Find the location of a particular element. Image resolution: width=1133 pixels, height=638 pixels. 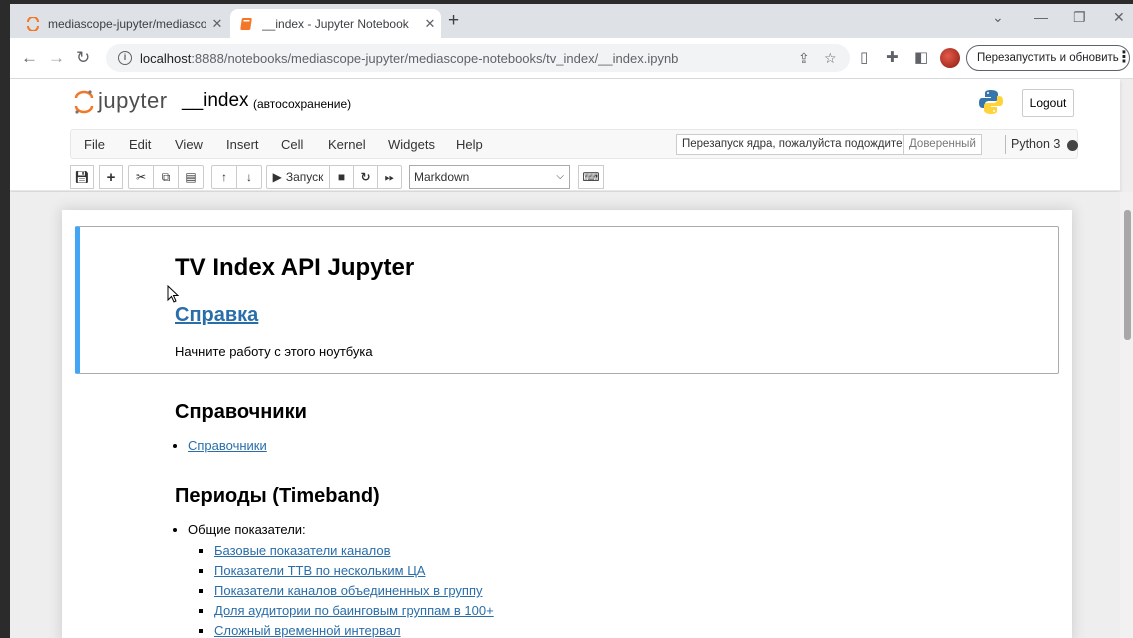

paste-button: ▤ is located at coordinates (191, 177).